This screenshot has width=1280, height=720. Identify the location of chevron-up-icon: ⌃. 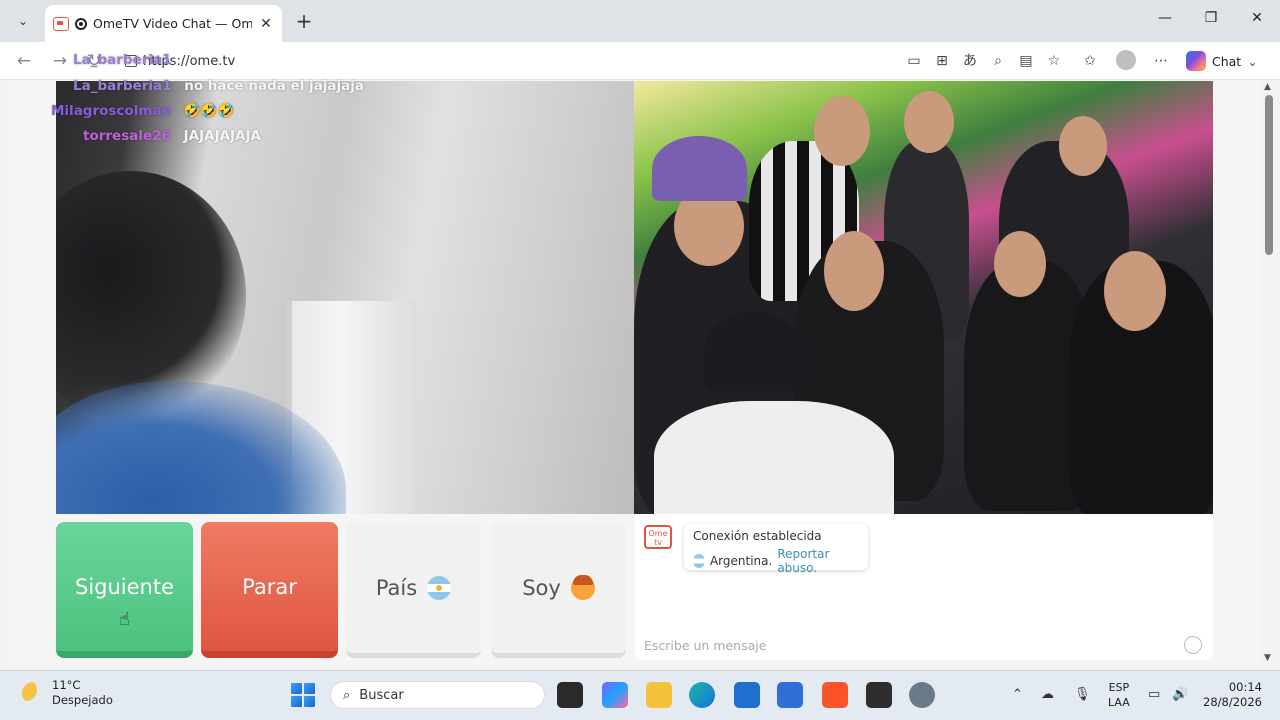
(1017, 694).